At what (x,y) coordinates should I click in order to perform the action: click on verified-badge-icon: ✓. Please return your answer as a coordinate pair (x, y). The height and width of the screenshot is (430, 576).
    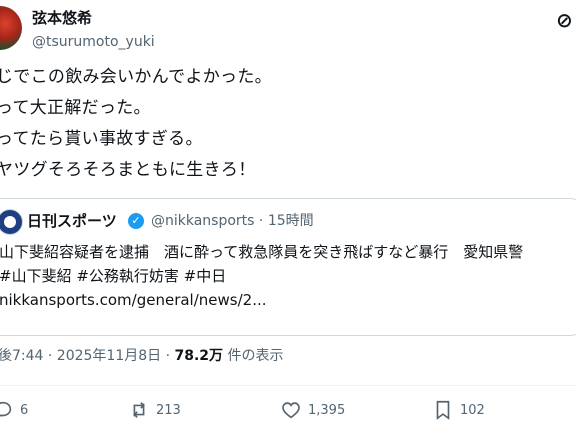
    Looking at the image, I should click on (136, 221).